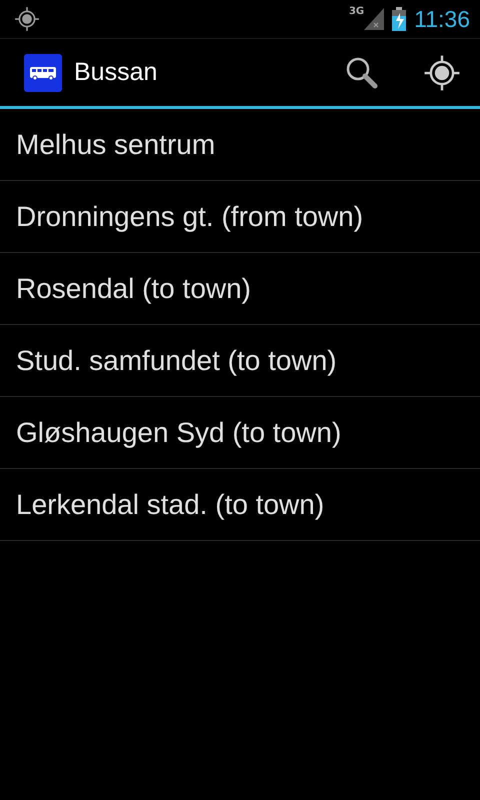 Image resolution: width=480 pixels, height=800 pixels. Describe the element at coordinates (43, 73) in the screenshot. I see `bus-app-icon` at that location.